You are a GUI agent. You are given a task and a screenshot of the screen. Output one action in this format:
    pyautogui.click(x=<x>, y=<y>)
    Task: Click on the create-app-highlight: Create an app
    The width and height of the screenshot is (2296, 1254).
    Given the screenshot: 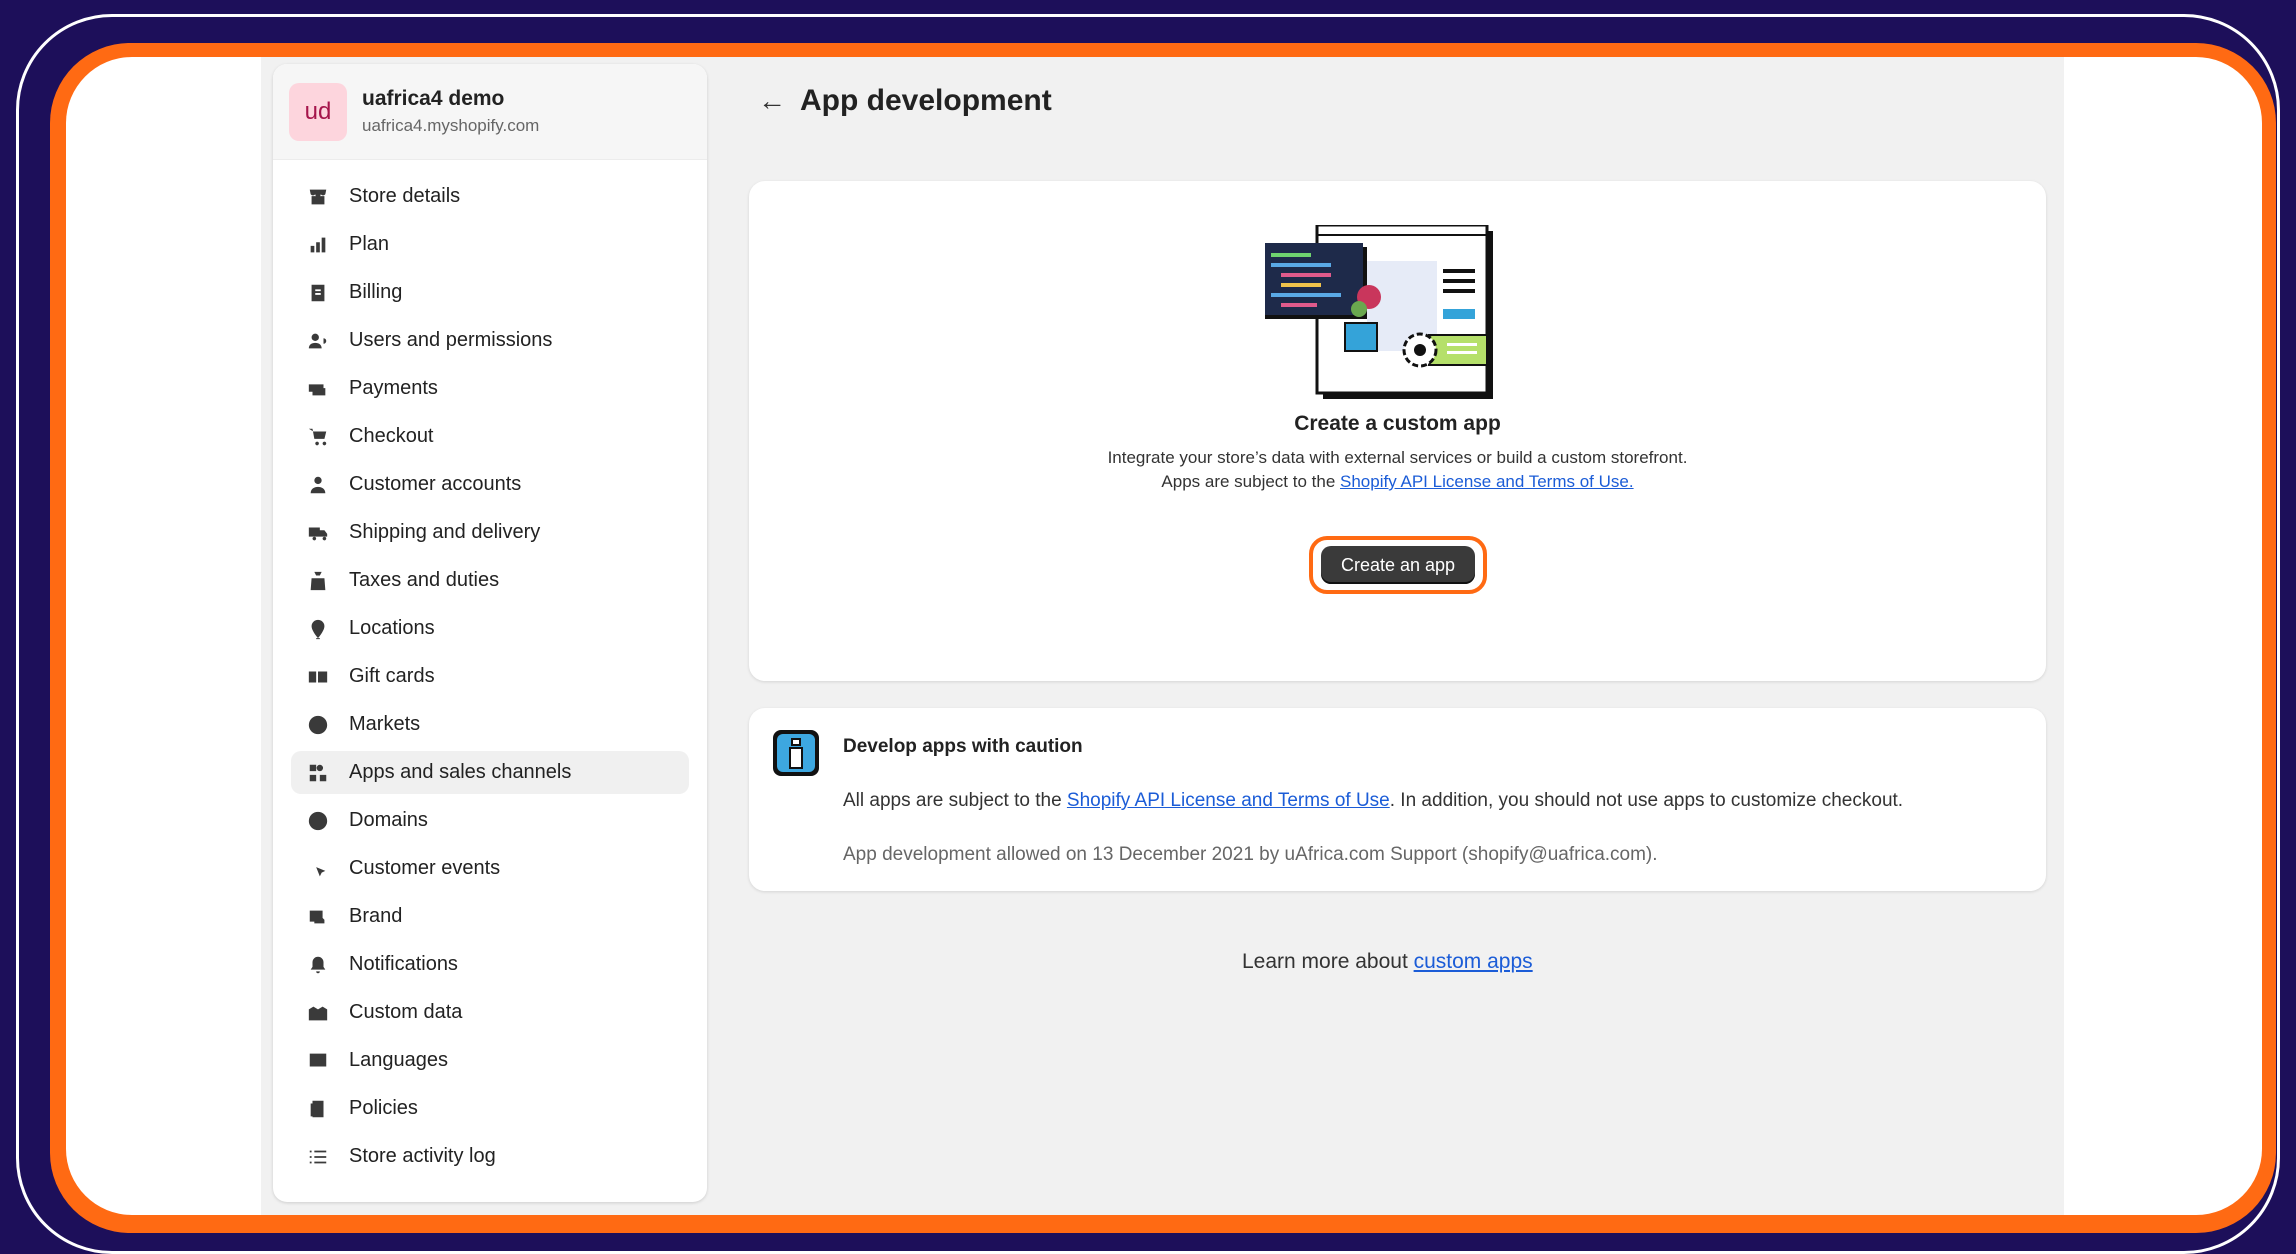 What is the action you would take?
    pyautogui.click(x=1398, y=565)
    